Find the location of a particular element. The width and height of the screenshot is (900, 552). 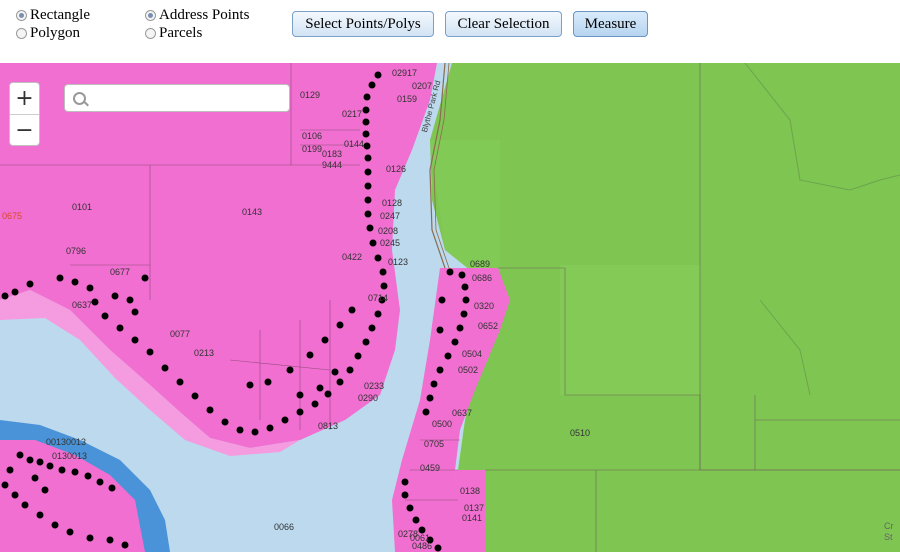

map-search-box is located at coordinates (177, 98).